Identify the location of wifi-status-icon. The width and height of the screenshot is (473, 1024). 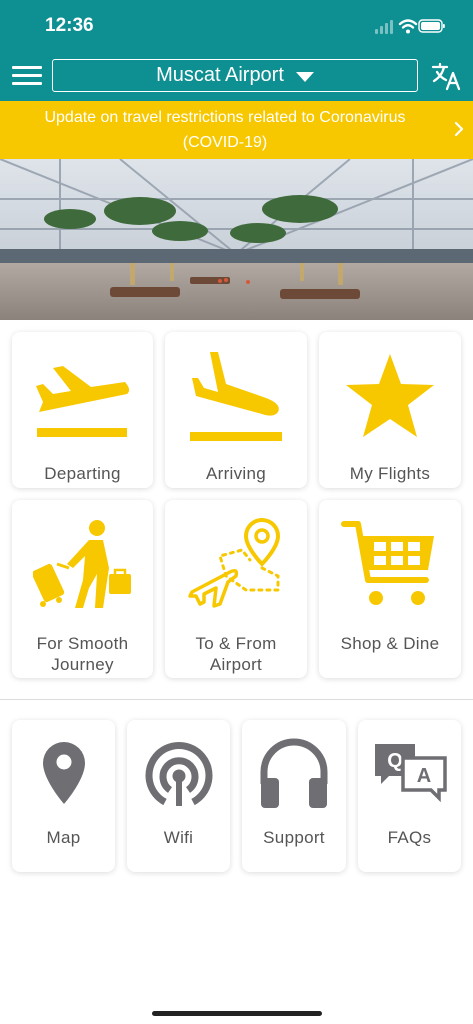
(408, 24).